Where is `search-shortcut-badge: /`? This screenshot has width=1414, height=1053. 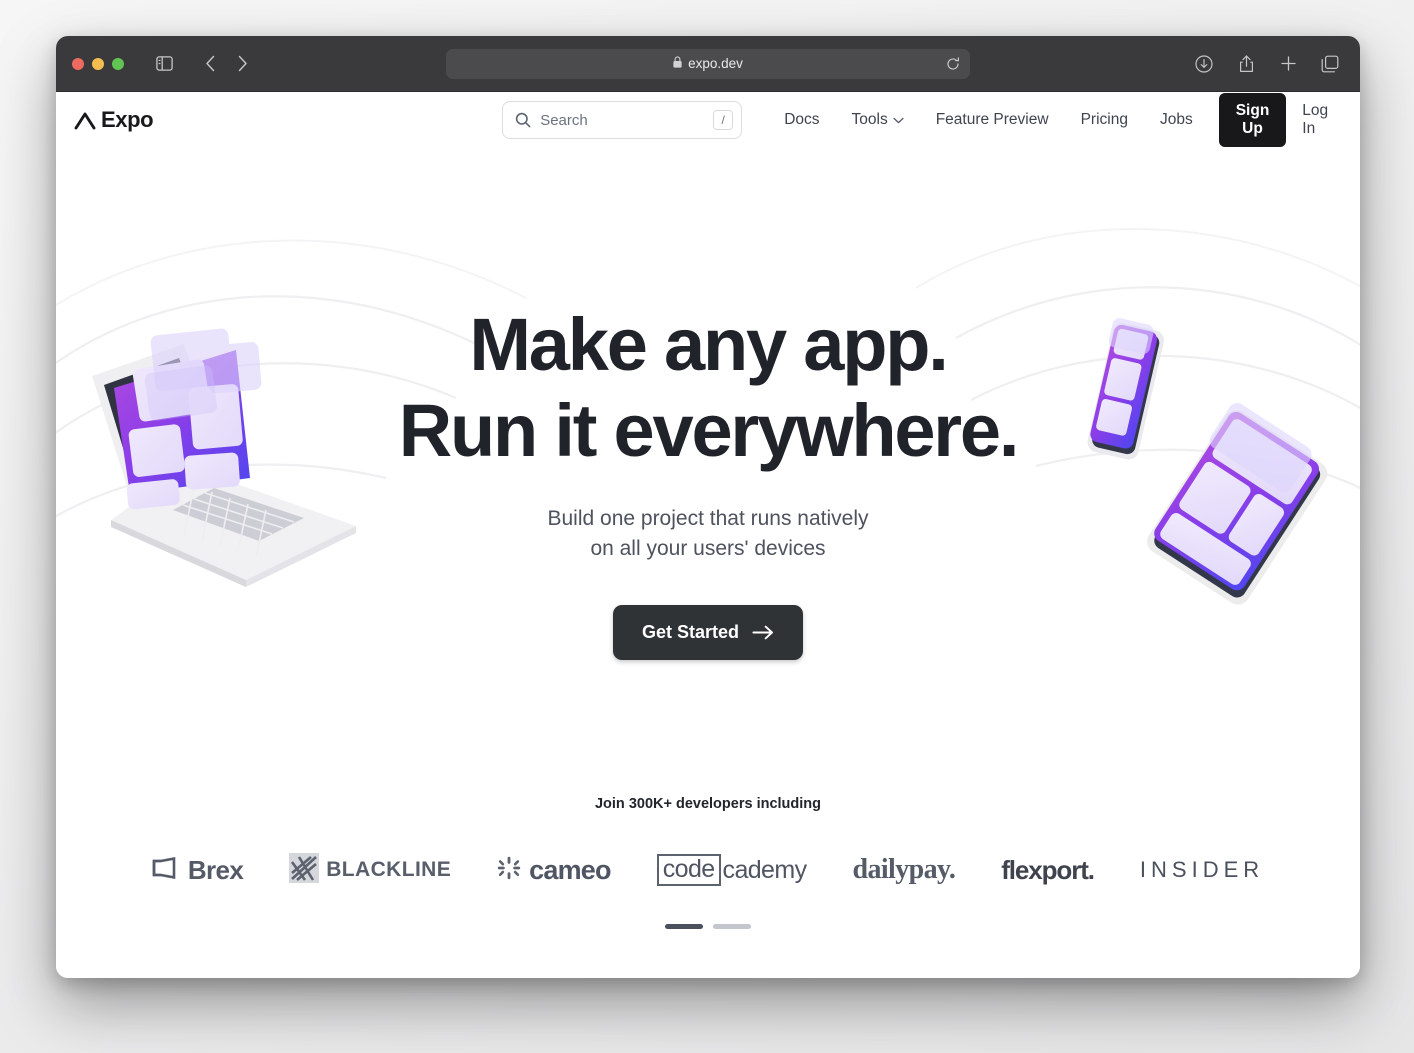
search-shortcut-badge: / is located at coordinates (723, 120).